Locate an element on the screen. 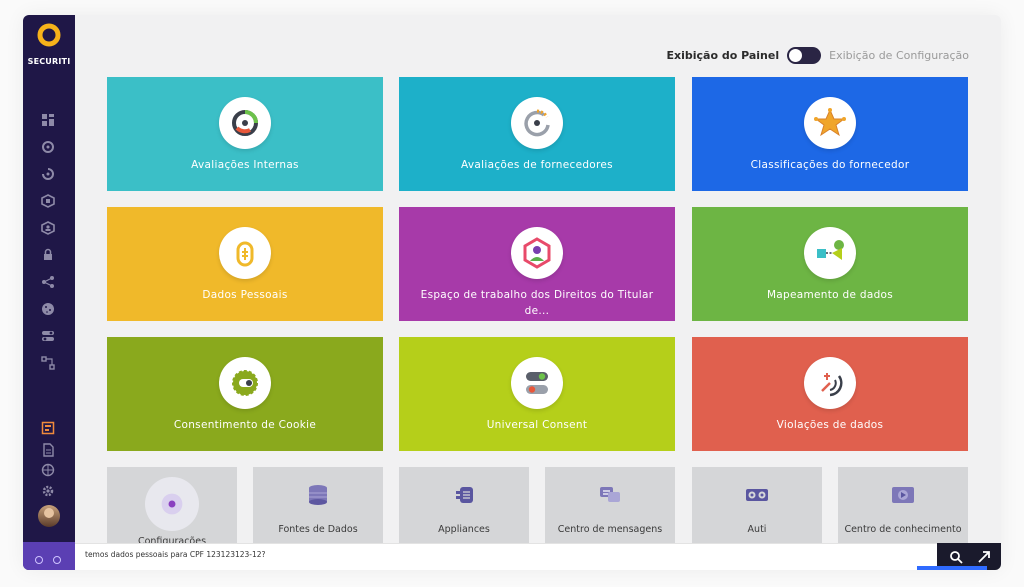 The width and height of the screenshot is (1024, 587). robot-eyes-icon is located at coordinates (757, 495).